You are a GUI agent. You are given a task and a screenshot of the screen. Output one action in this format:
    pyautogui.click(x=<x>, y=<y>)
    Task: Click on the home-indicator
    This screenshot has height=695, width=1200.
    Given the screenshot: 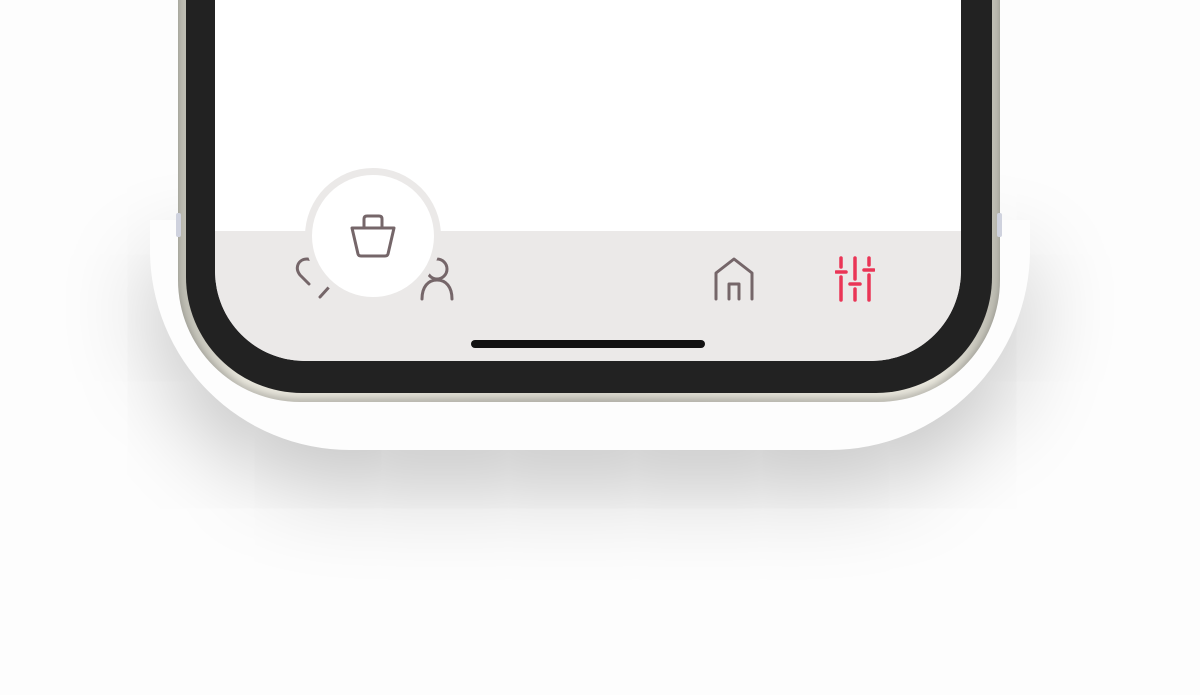 What is the action you would take?
    pyautogui.click(x=588, y=344)
    